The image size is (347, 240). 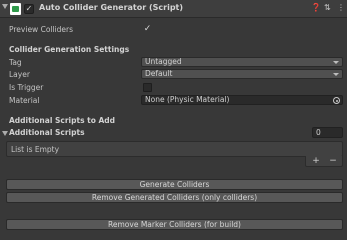 I want to click on object-picker-icon, so click(x=336, y=100).